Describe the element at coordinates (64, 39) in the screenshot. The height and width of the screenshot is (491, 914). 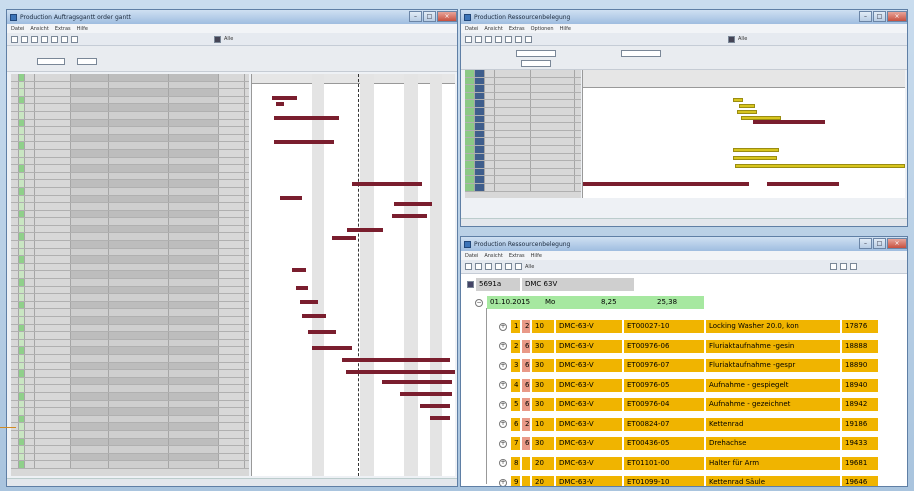
I see `zoom-out-icon` at that location.